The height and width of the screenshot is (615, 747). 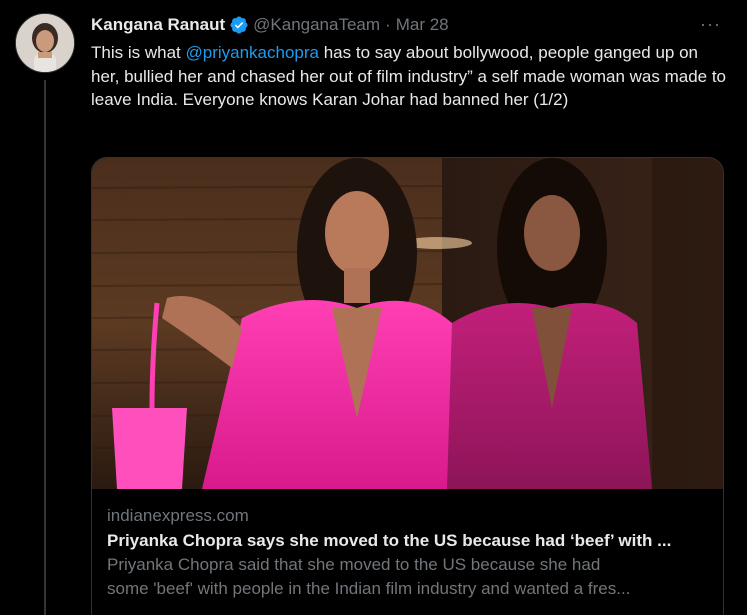 I want to click on mention-link: @priyankachopra, so click(x=252, y=52).